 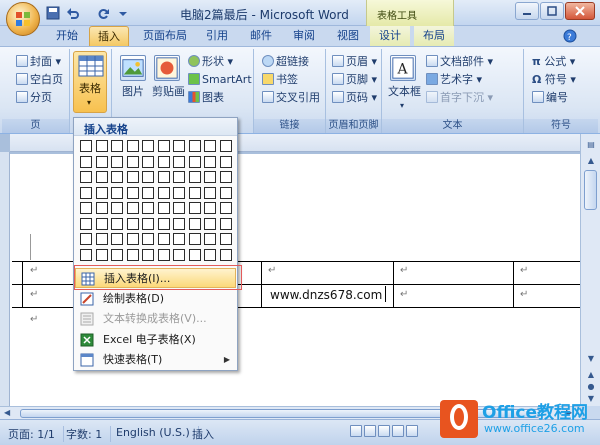 I want to click on page-count: 页面: 1/1, so click(x=36, y=434).